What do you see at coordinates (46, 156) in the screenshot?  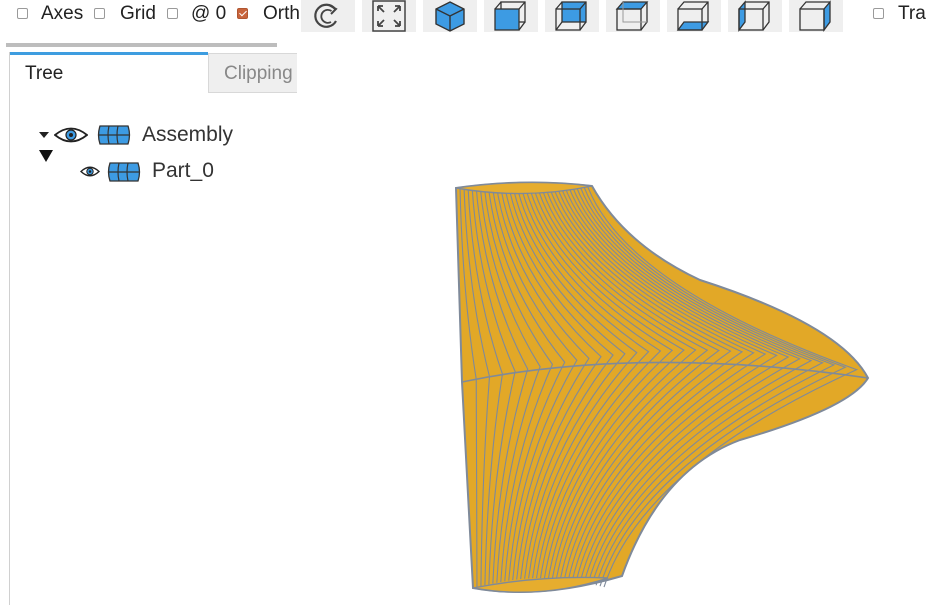 I see `expand-triangle-icon` at bounding box center [46, 156].